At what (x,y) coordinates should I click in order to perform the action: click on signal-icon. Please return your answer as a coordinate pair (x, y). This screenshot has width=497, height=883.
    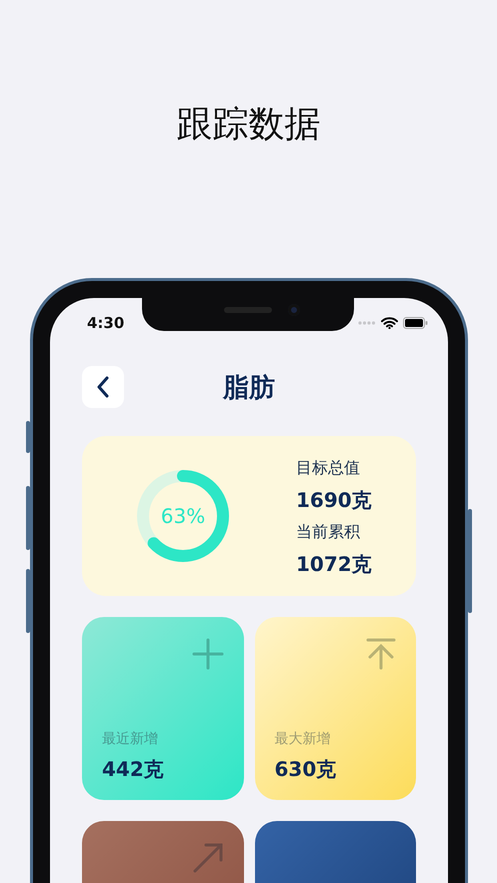
    Looking at the image, I should click on (367, 323).